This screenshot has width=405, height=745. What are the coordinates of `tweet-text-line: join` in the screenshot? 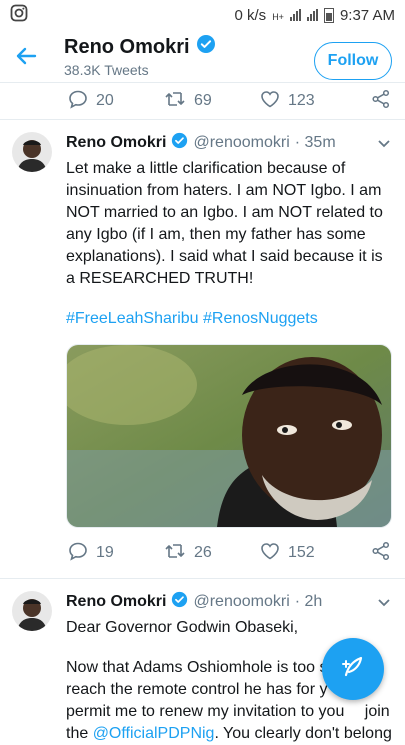 It's located at (377, 711).